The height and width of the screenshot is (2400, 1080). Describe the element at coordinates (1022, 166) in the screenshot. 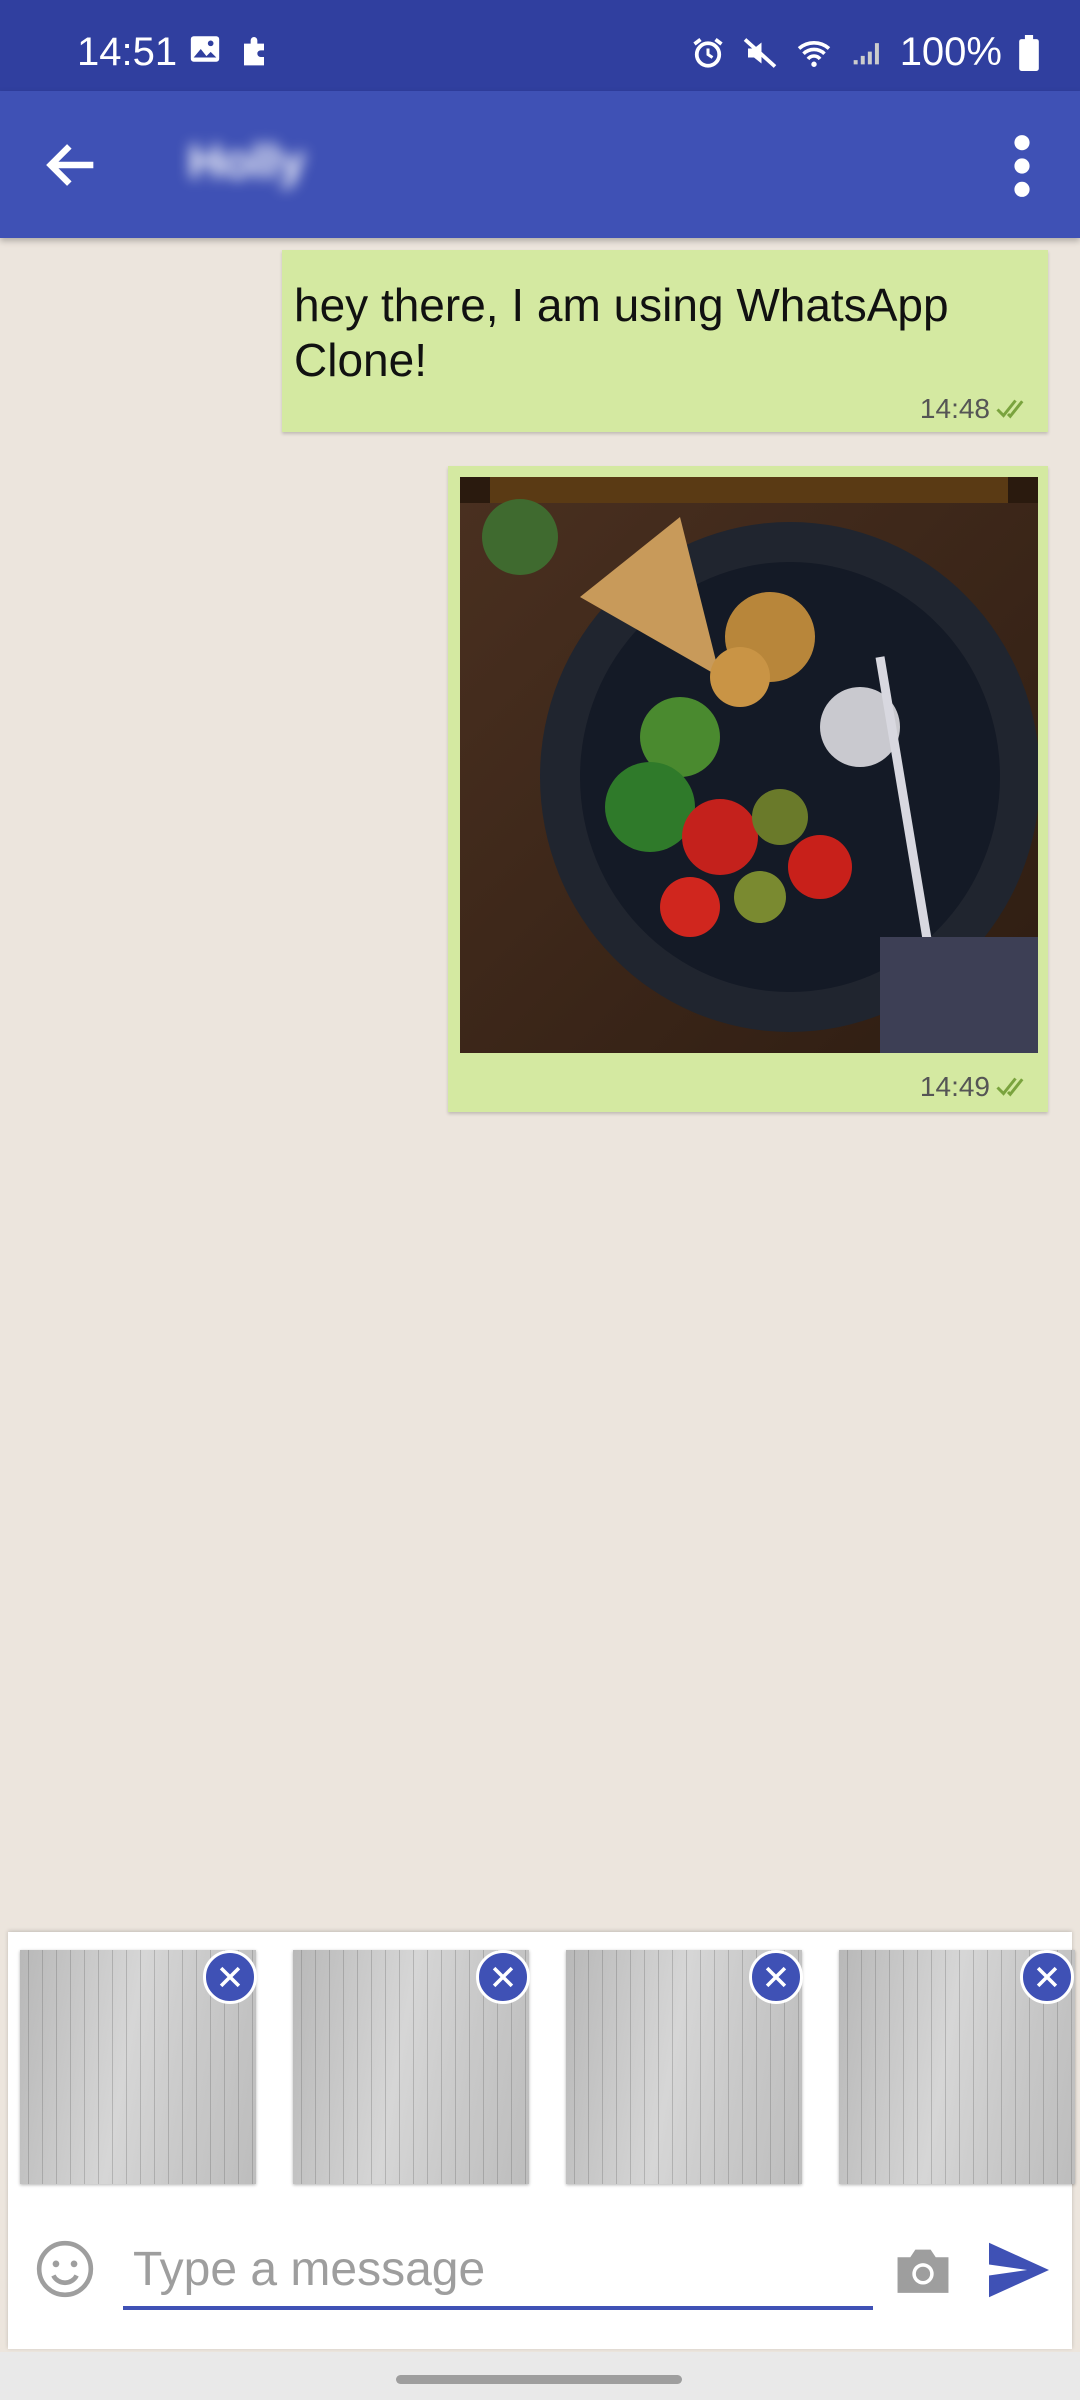

I see `more-vert-icon` at that location.